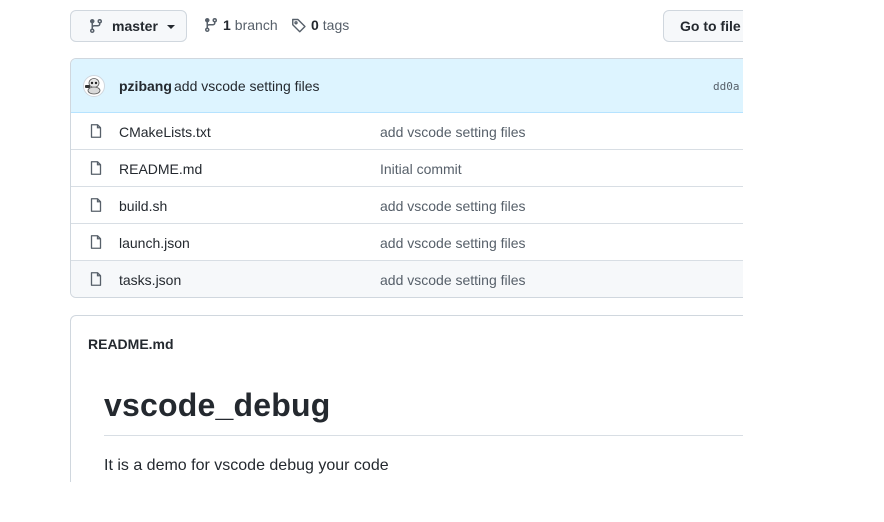  I want to click on branch-select-button: master, so click(128, 26).